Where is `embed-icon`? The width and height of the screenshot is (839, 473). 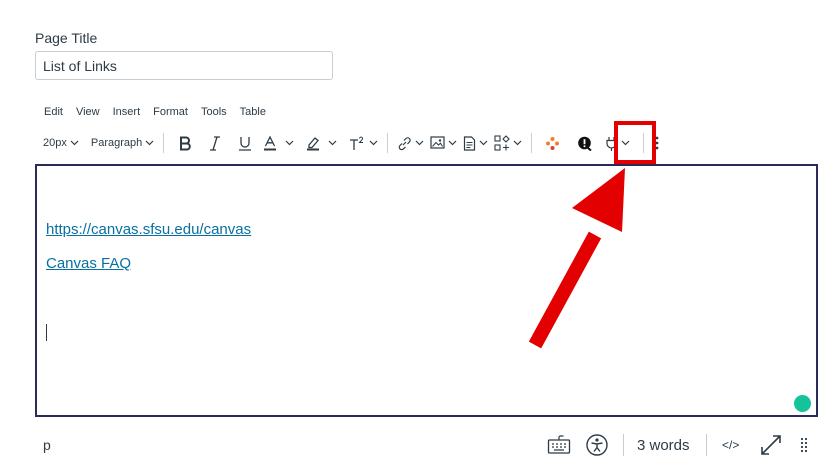
embed-icon is located at coordinates (502, 143).